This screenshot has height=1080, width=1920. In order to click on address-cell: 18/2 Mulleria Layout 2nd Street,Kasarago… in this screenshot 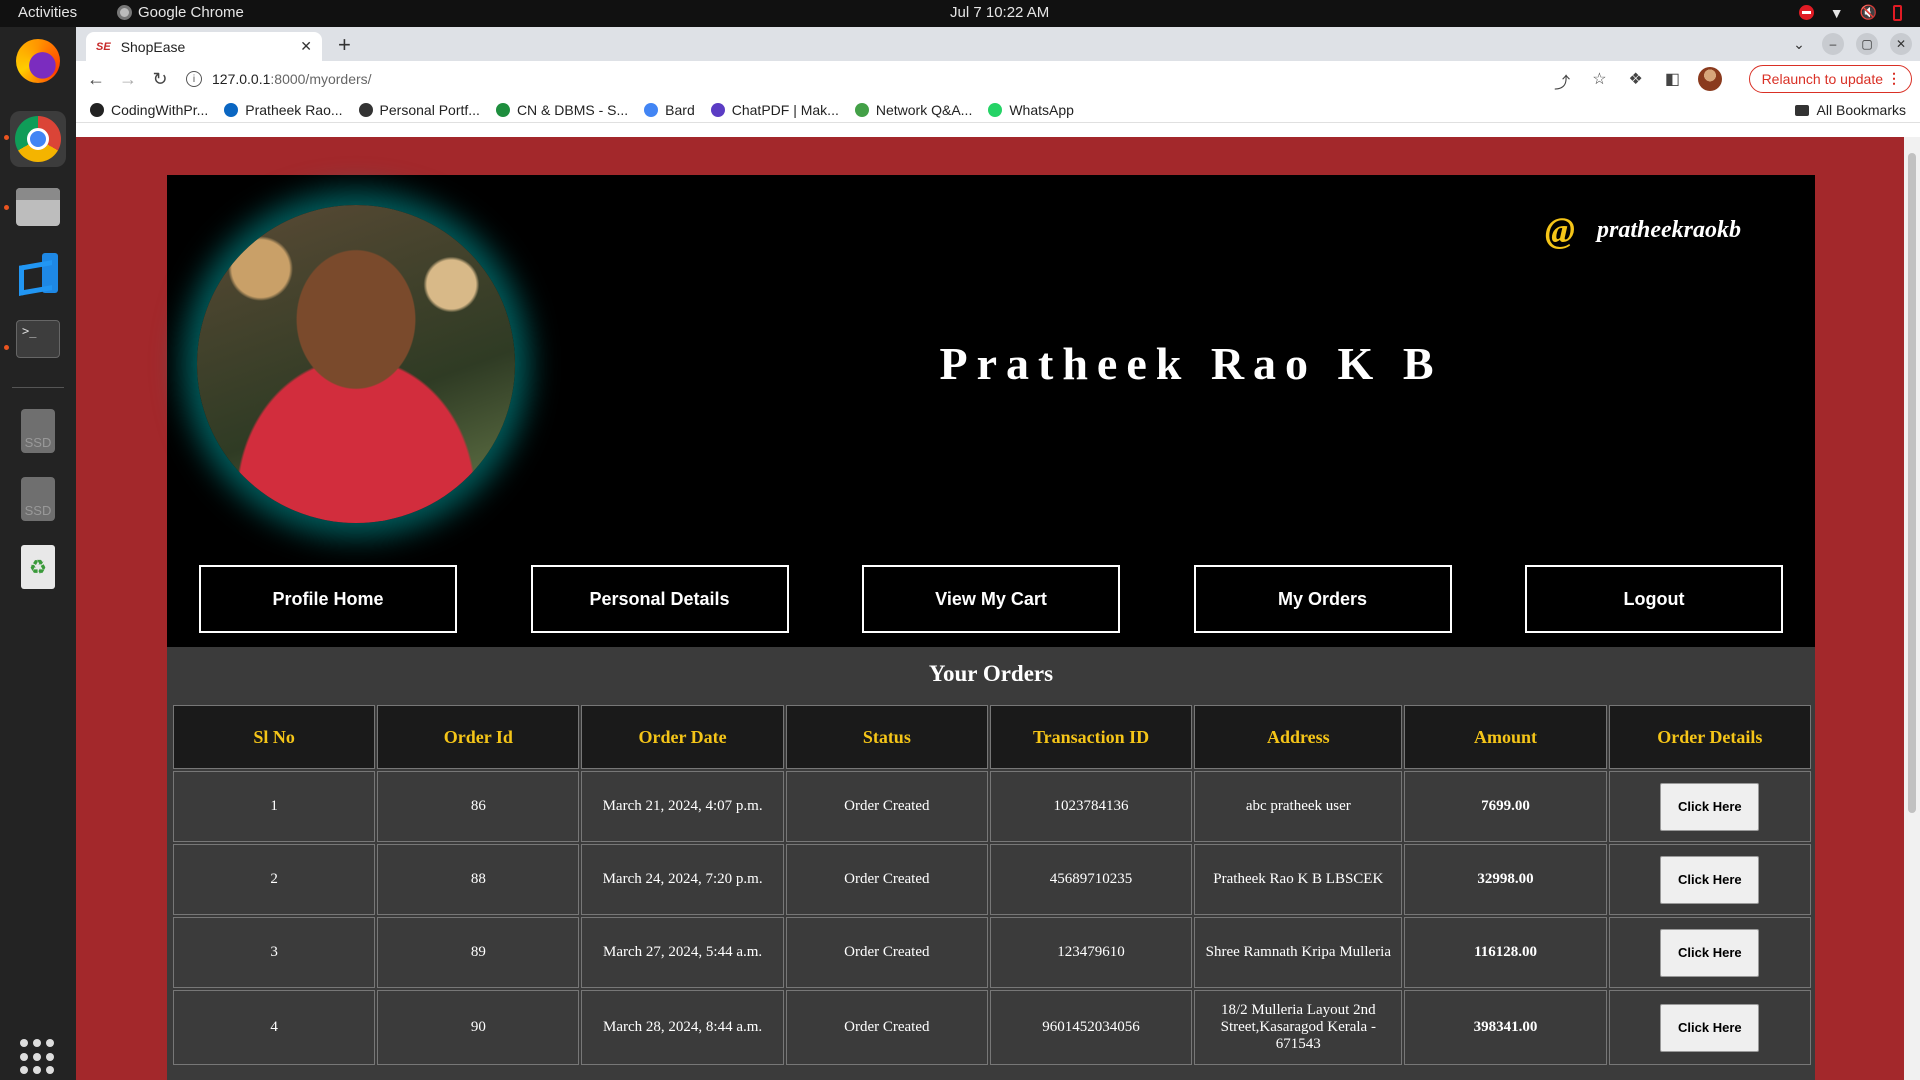, I will do `click(1298, 1027)`.